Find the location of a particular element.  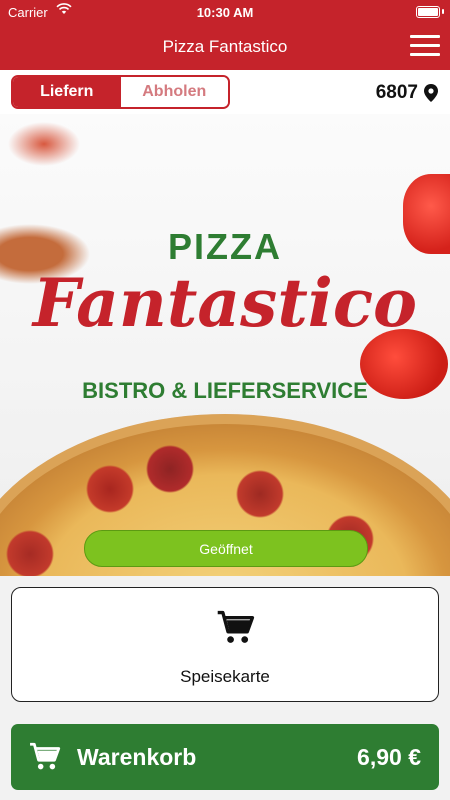

deliver-tab: Liefern is located at coordinates (67, 92).